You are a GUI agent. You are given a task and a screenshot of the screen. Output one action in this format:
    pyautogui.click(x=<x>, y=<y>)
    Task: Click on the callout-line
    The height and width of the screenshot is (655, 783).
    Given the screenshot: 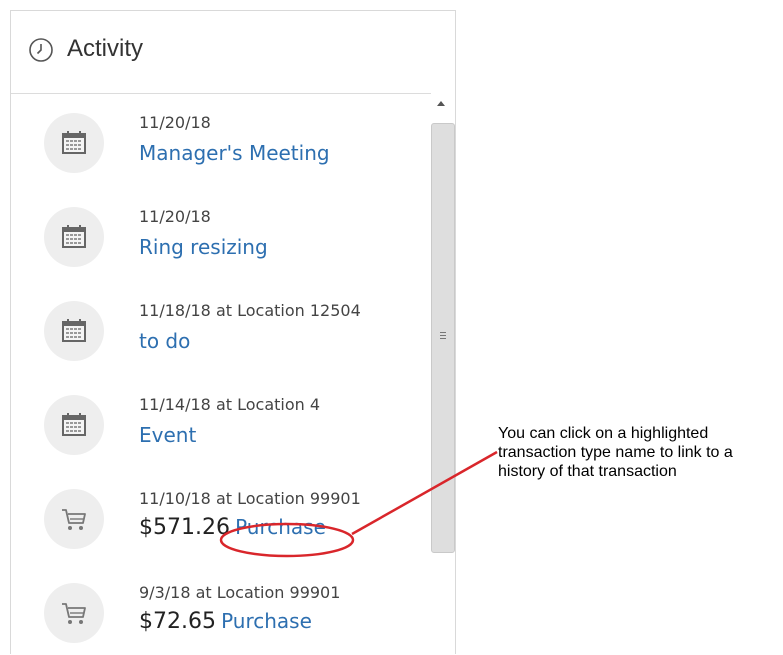 What is the action you would take?
    pyautogui.click(x=424, y=493)
    